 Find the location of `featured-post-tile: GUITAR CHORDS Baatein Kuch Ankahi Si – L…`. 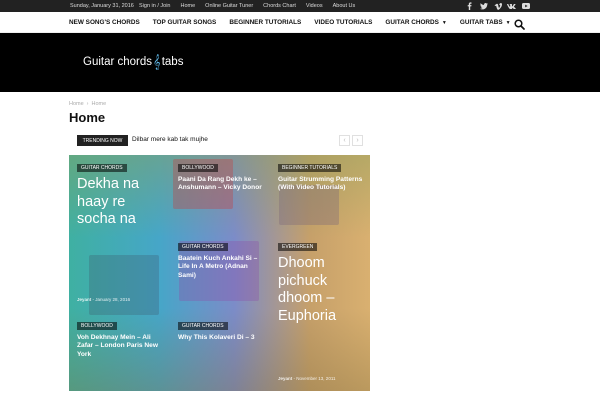

featured-post-tile: GUITAR CHORDS Baatein Kuch Ankahi Si – L… is located at coordinates (220, 273).